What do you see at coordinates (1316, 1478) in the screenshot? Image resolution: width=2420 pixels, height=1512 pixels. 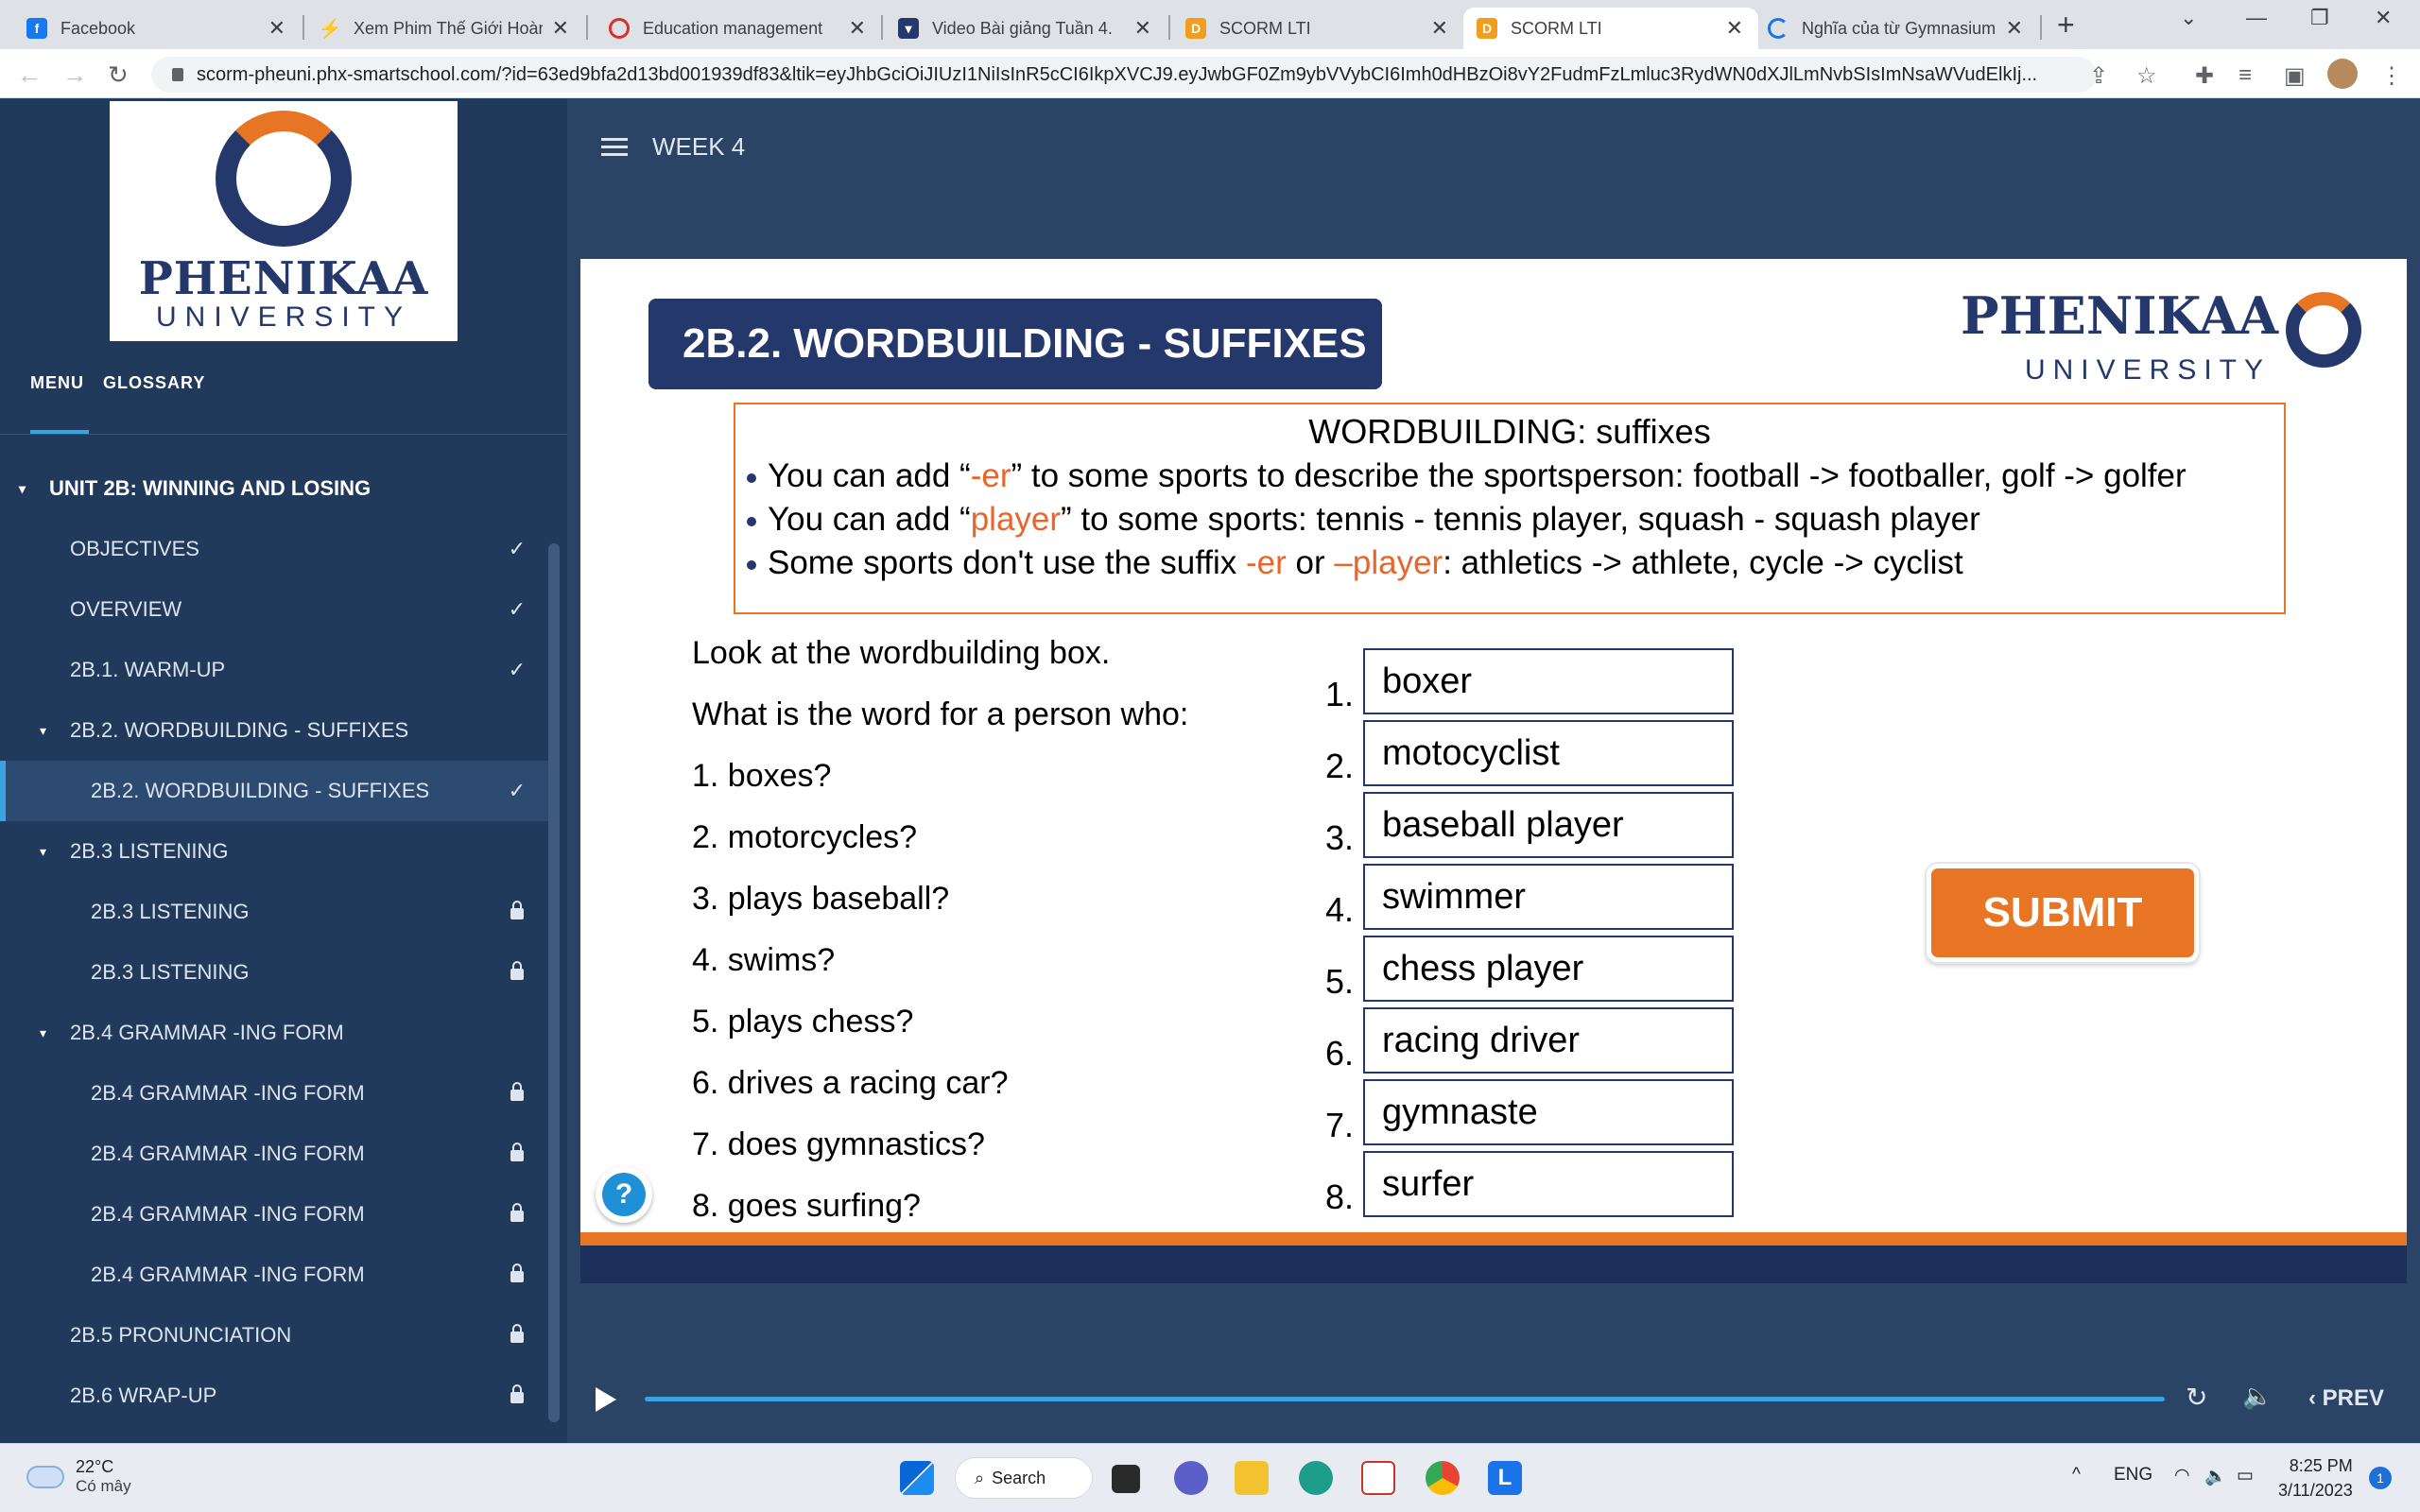 I see `edge-browser-icon` at bounding box center [1316, 1478].